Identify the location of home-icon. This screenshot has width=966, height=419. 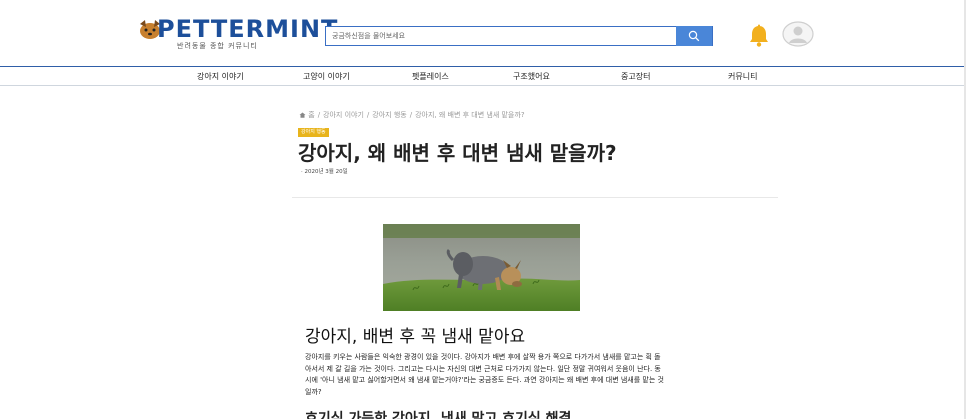
(302, 115).